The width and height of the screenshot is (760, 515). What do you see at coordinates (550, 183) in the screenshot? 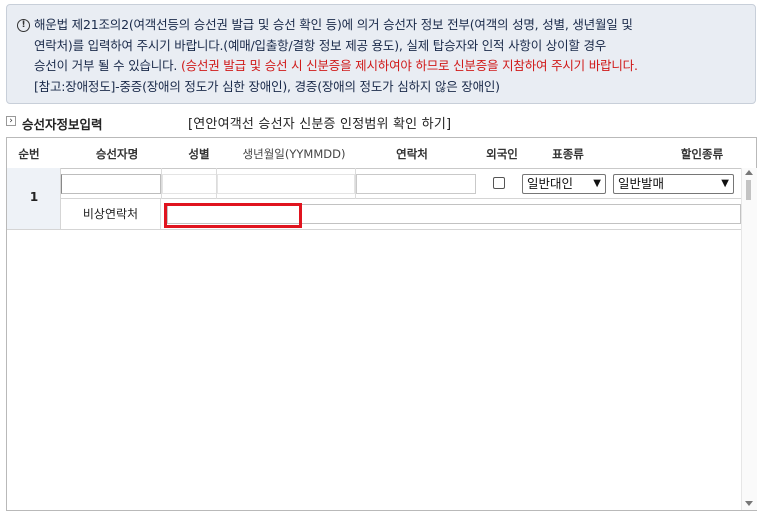
I see `ticket-type-value: 일반대인` at bounding box center [550, 183].